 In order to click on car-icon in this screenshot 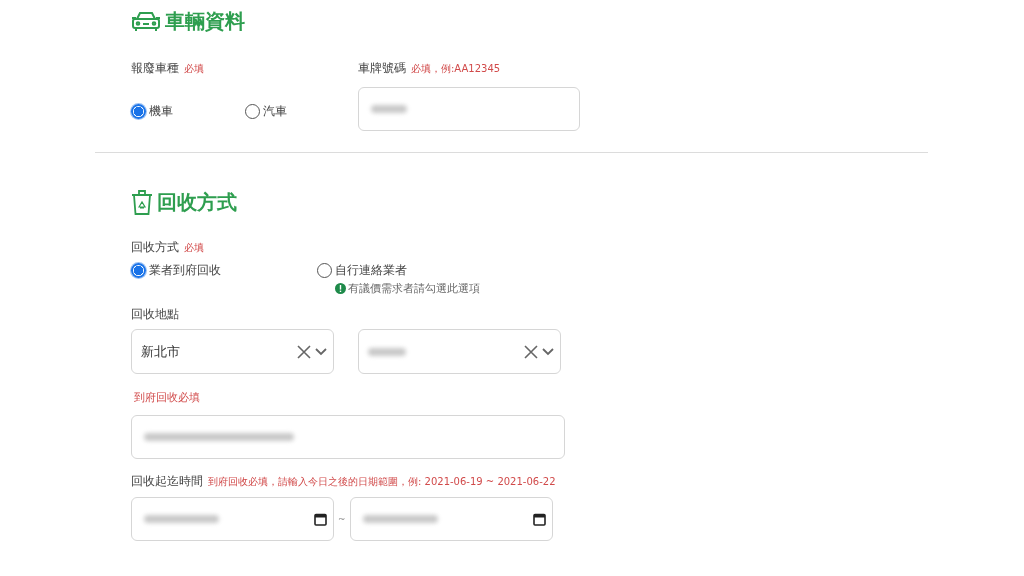, I will do `click(146, 21)`.